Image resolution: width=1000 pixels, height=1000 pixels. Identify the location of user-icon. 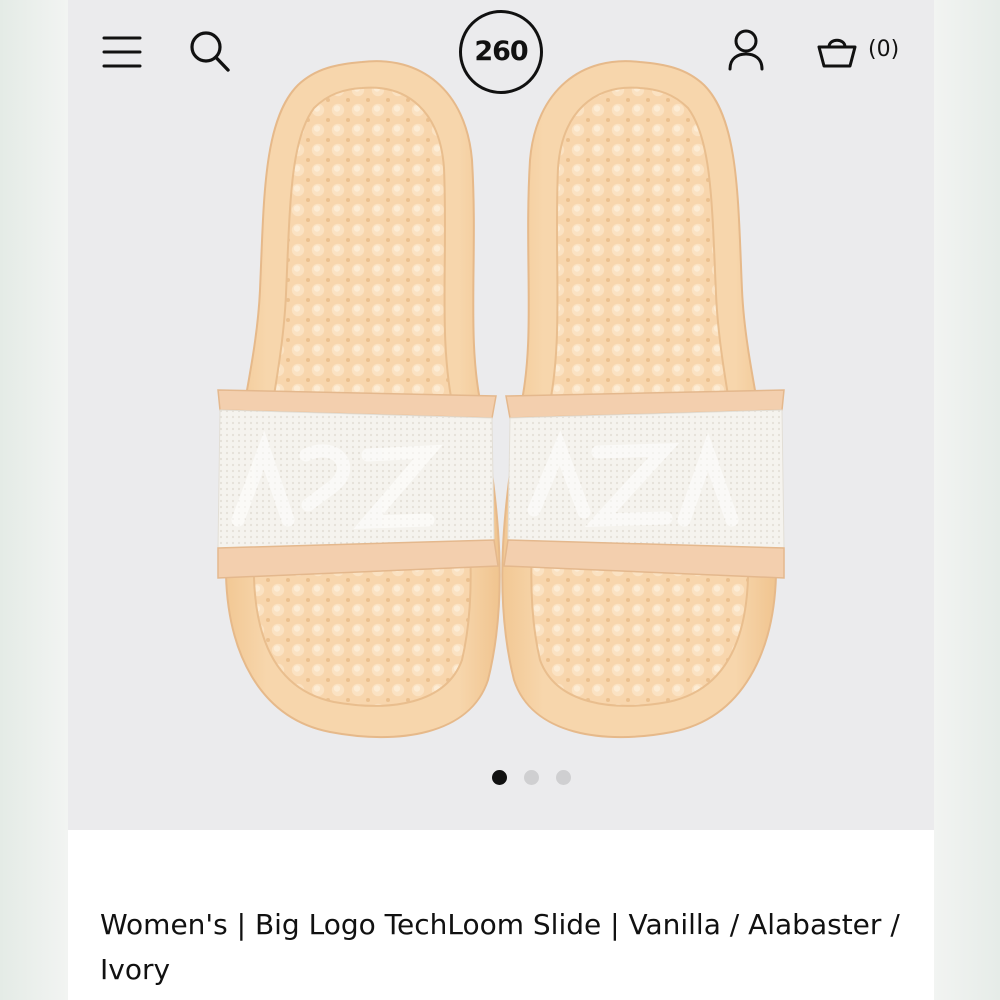
(746, 50).